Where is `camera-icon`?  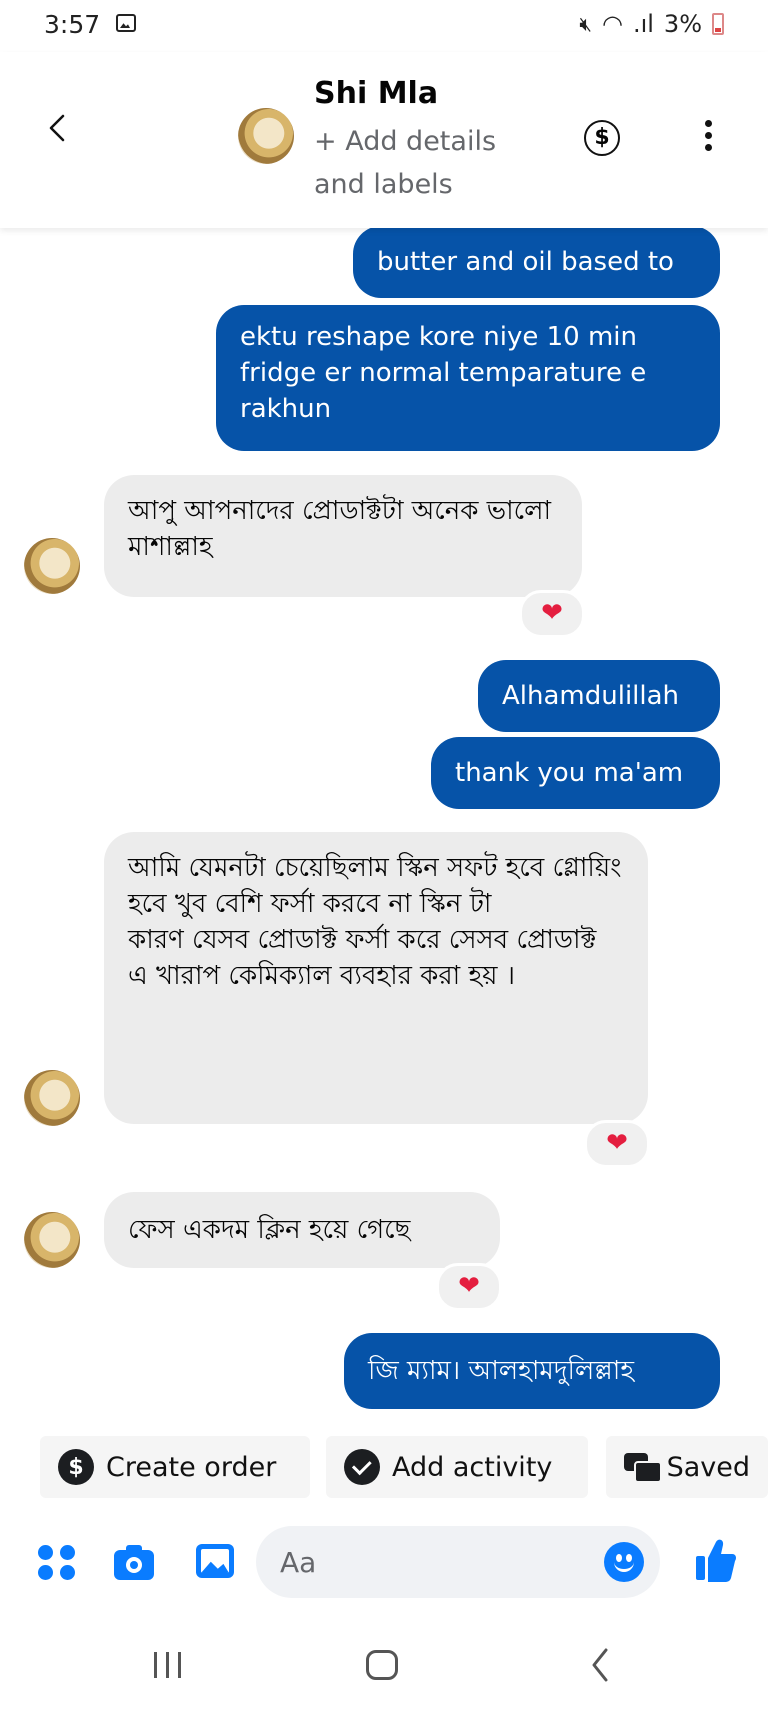
camera-icon is located at coordinates (134, 1562).